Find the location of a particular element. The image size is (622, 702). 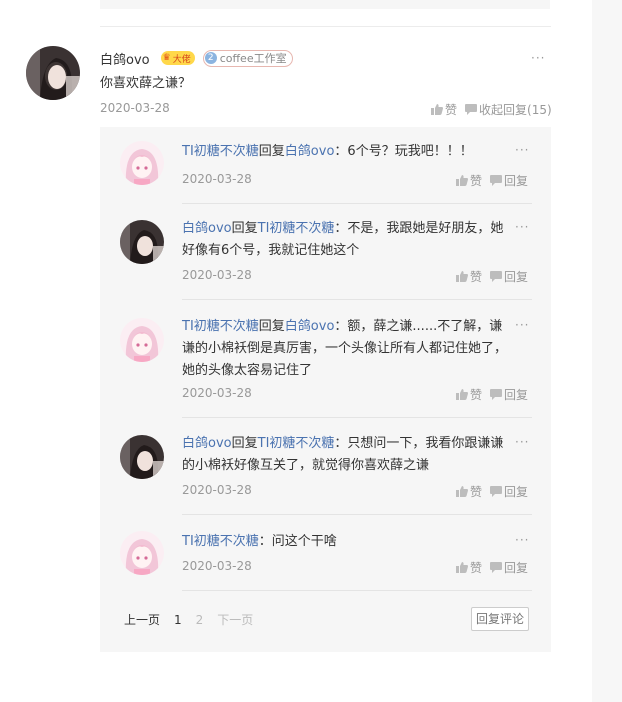

prev-page-link: 上一页 is located at coordinates (142, 619).